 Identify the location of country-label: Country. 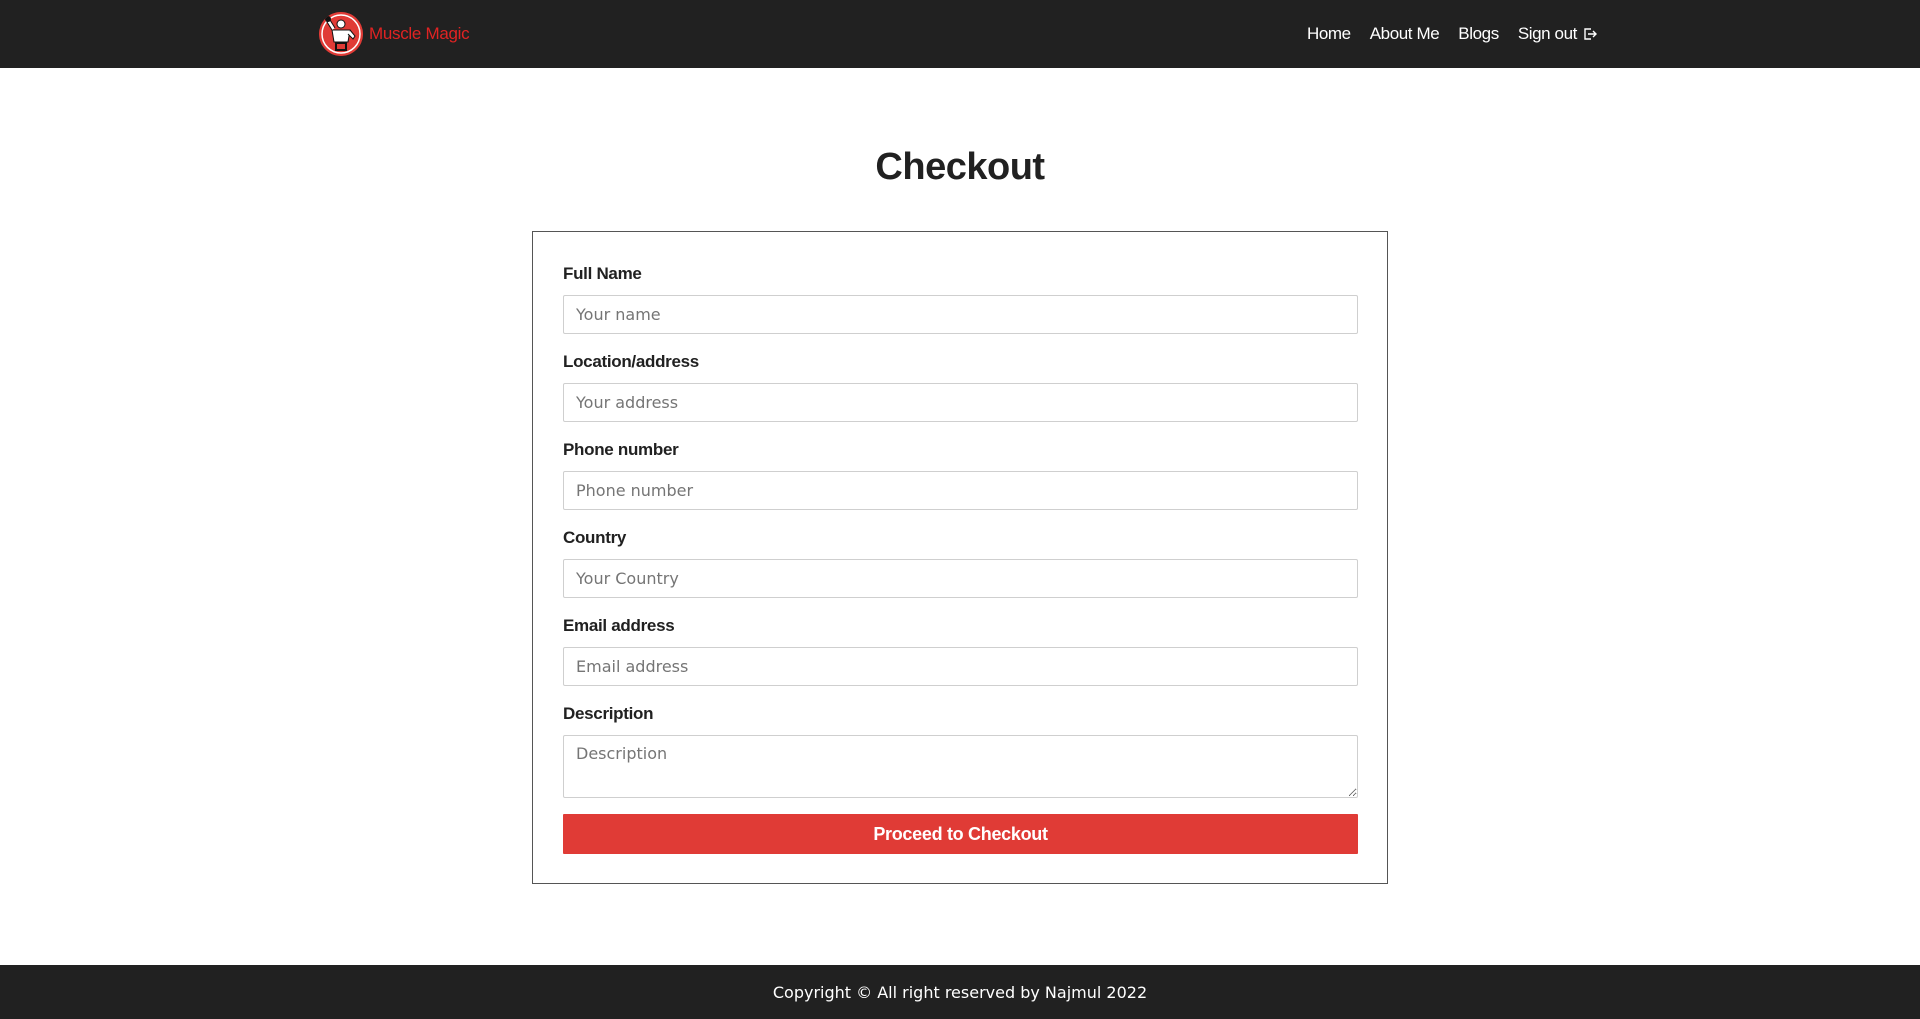
(595, 537).